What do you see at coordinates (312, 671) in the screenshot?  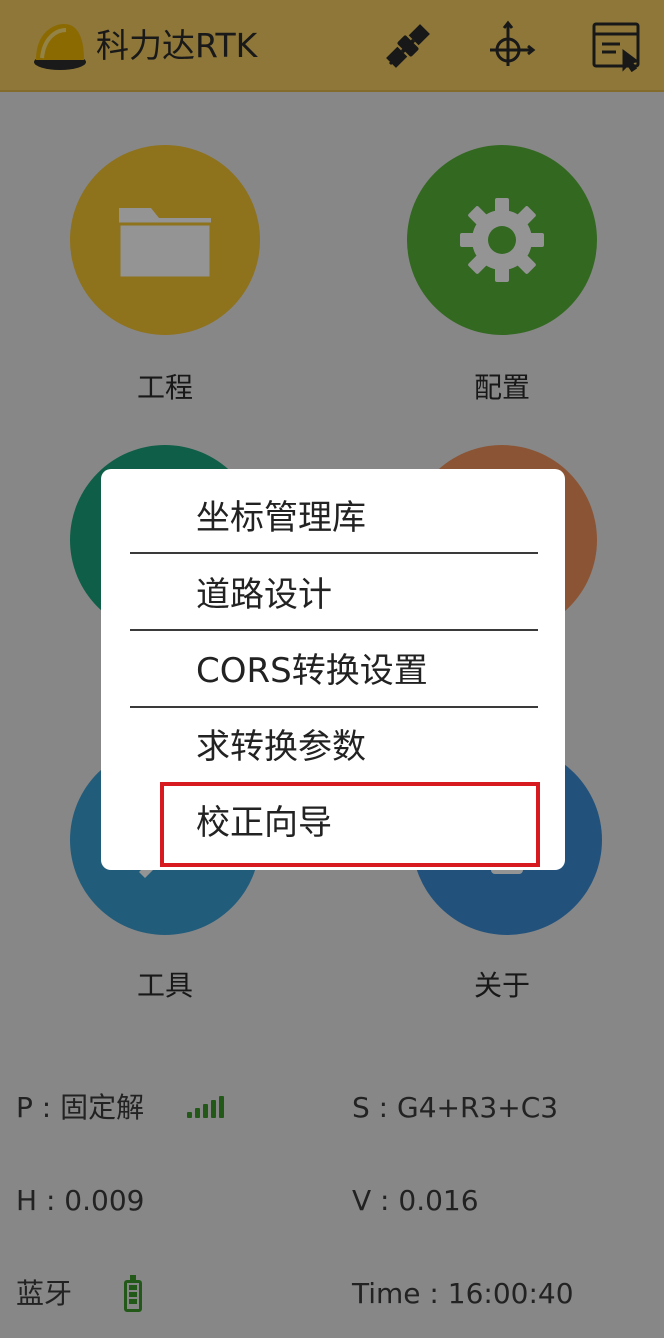 I see `menu-item-cors-settings: CORS转换设置` at bounding box center [312, 671].